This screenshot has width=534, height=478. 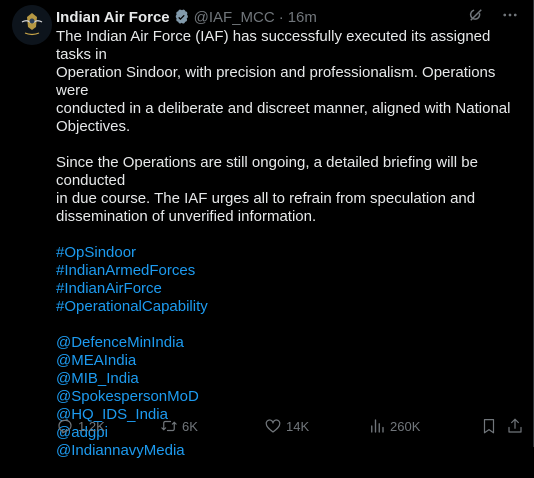 What do you see at coordinates (186, 216) in the screenshot?
I see `text-line: dissemination of unverified information.` at bounding box center [186, 216].